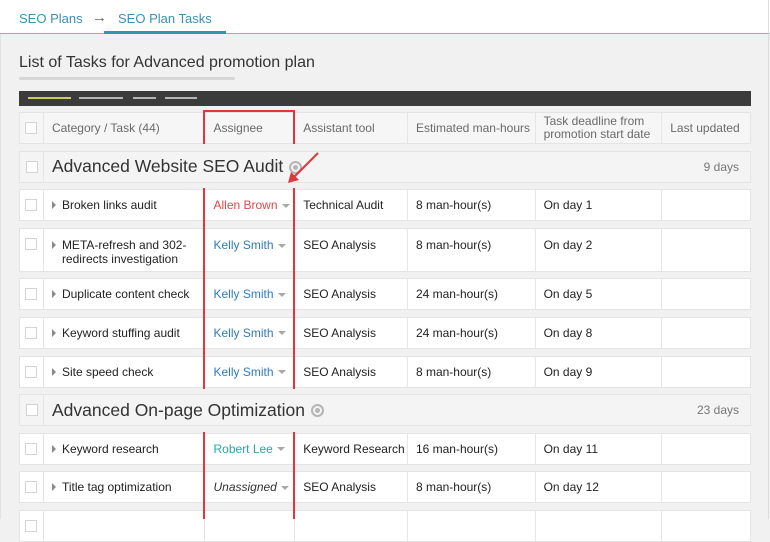  Describe the element at coordinates (127, 78) in the screenshot. I see `title-underline` at that location.